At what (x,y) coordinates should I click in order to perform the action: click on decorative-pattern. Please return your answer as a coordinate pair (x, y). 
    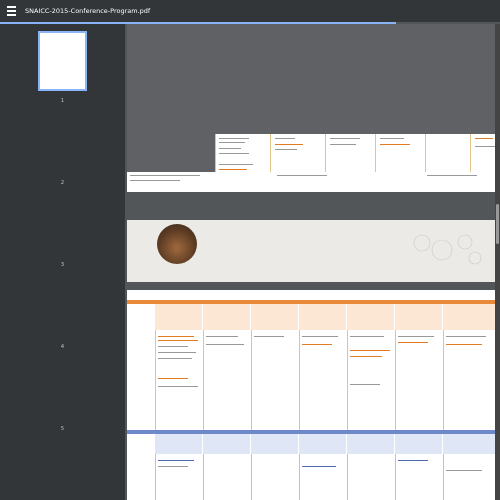
    Looking at the image, I should click on (447, 248).